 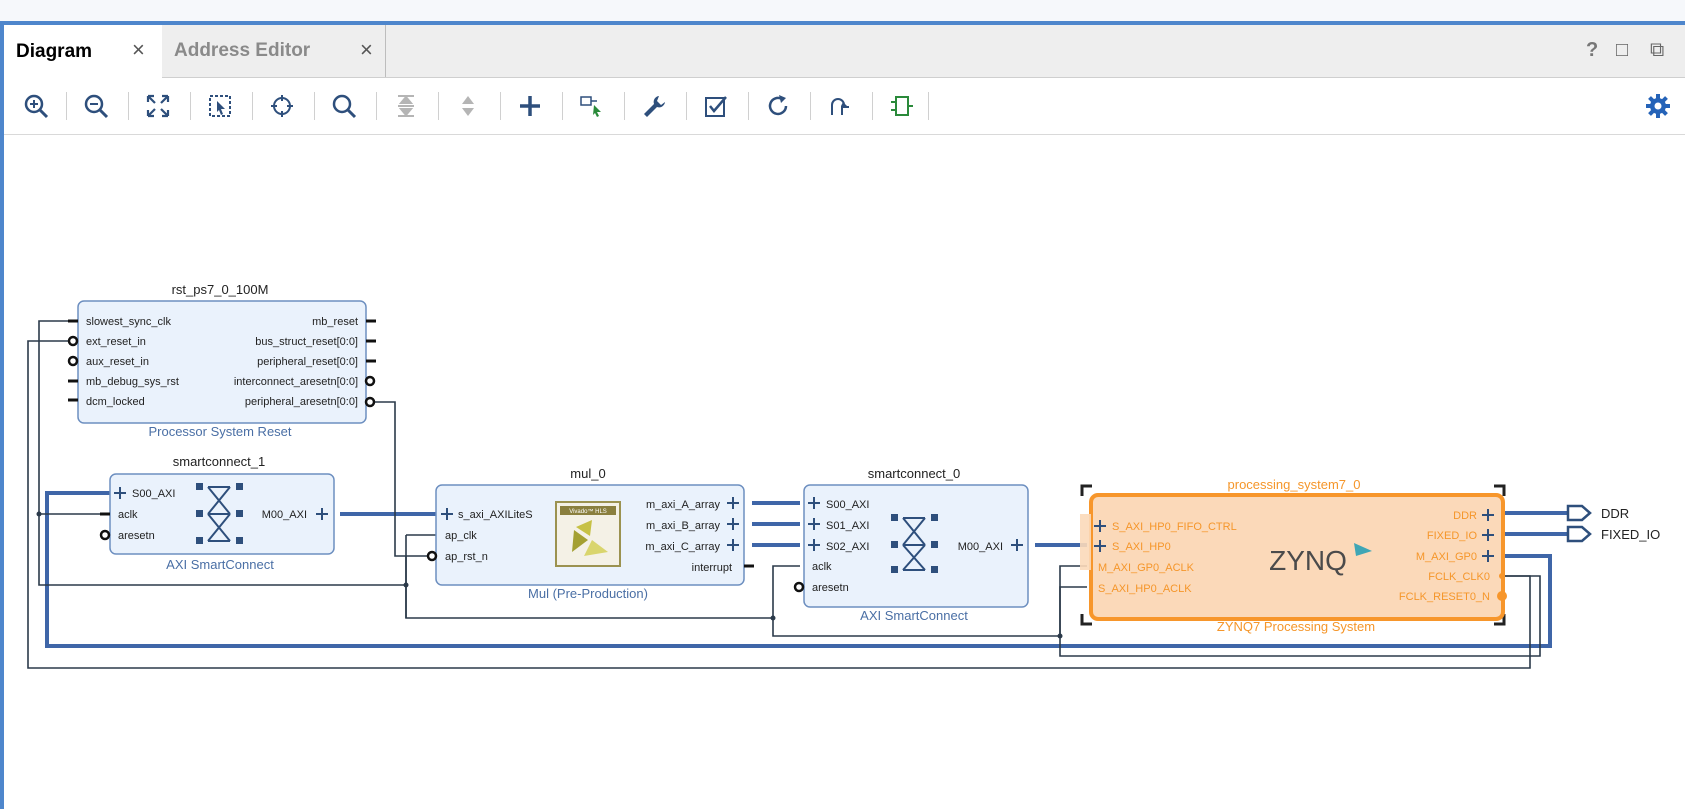 I want to click on port-label: mb_debug_sys_rst, so click(x=132, y=382).